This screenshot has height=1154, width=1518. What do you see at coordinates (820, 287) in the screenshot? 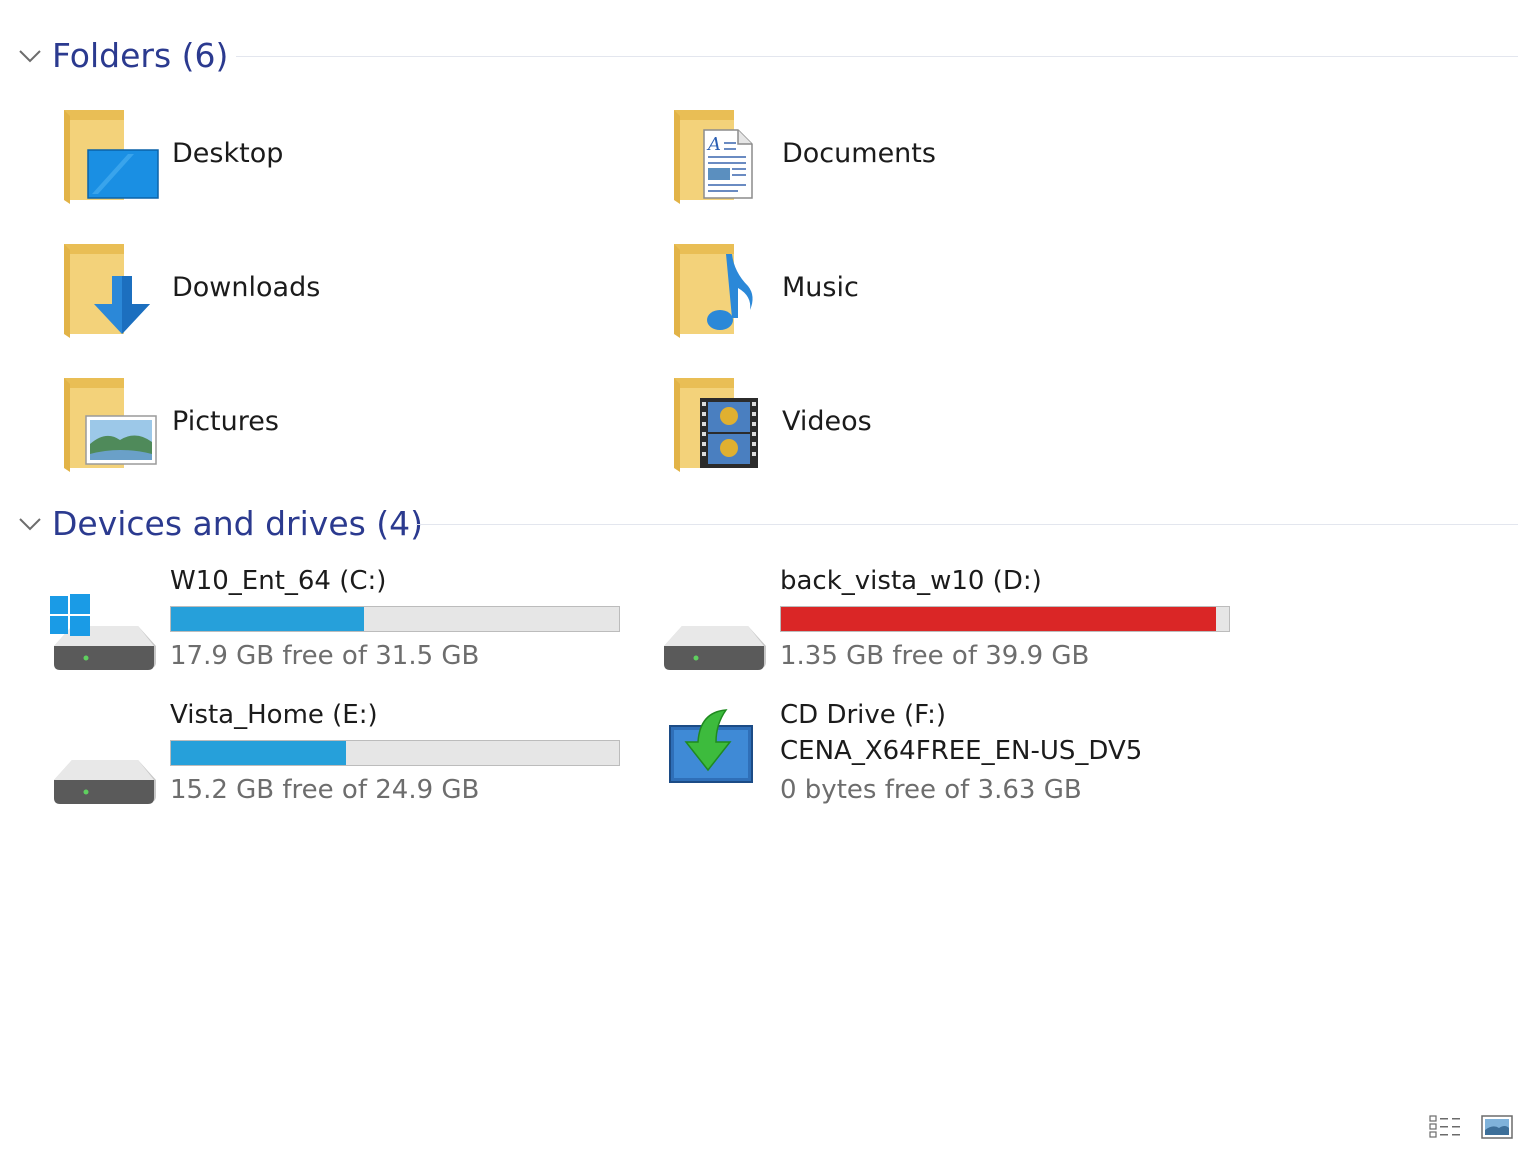
I see `folder-label: Music` at bounding box center [820, 287].